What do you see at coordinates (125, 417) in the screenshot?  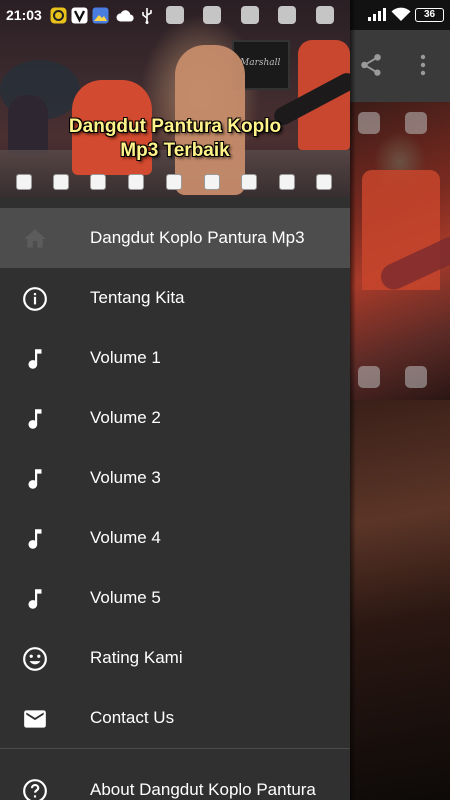 I see `menu-item-label: Volume 2` at bounding box center [125, 417].